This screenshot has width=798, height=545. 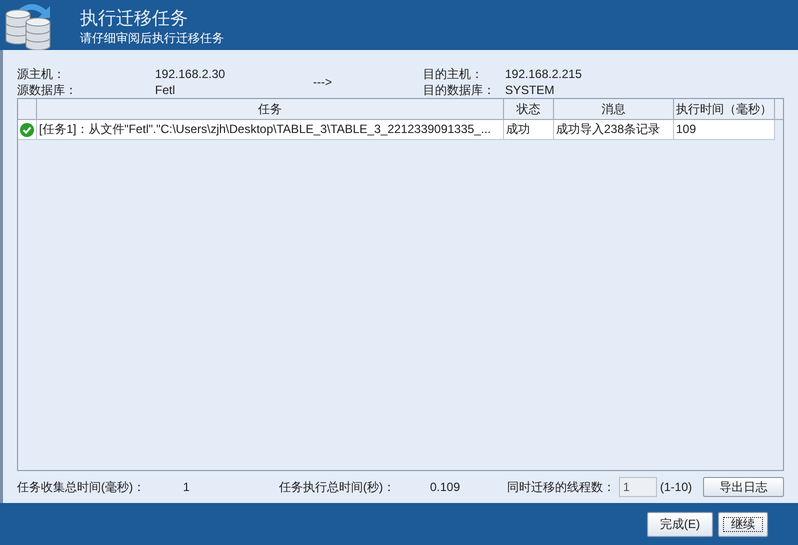 What do you see at coordinates (743, 487) in the screenshot?
I see `export-log-button: 导出日志` at bounding box center [743, 487].